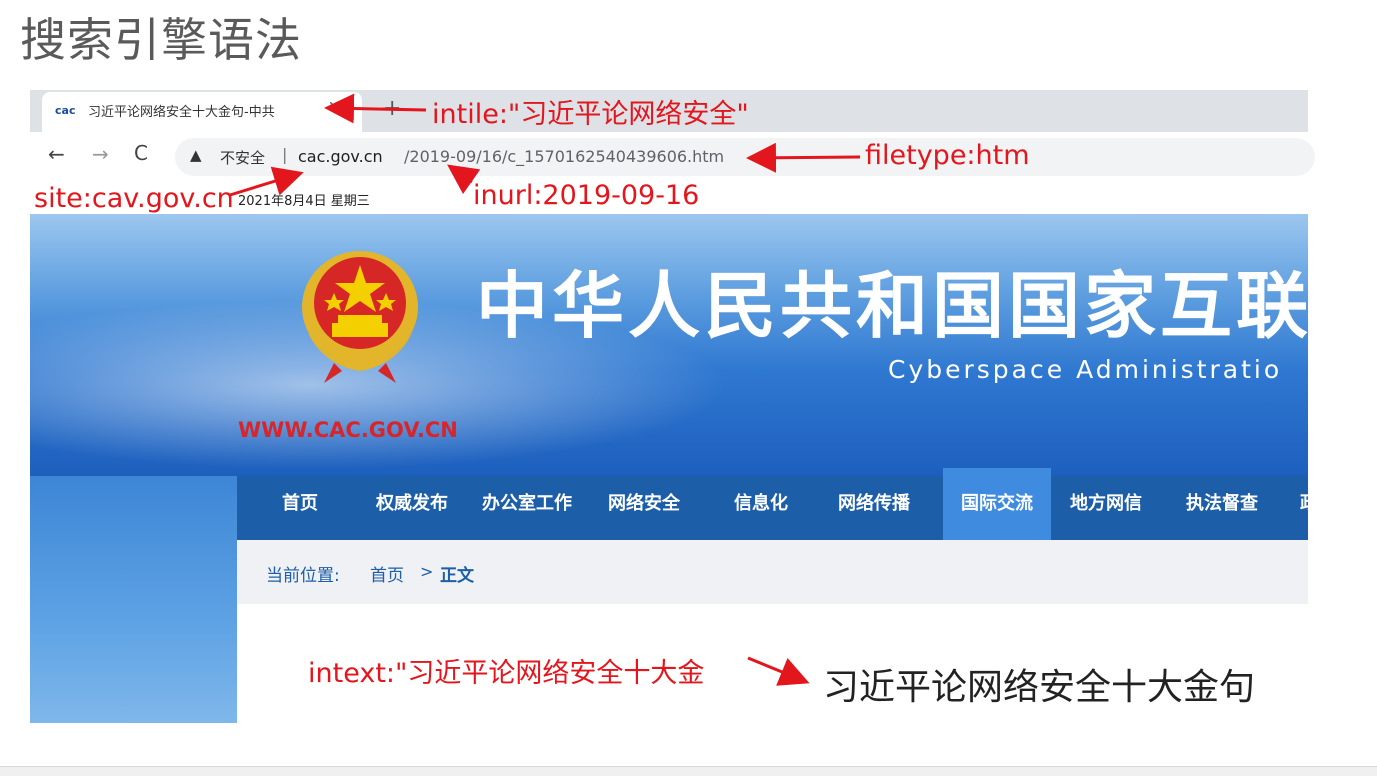  Describe the element at coordinates (133, 599) in the screenshot. I see `left-decoration` at that location.